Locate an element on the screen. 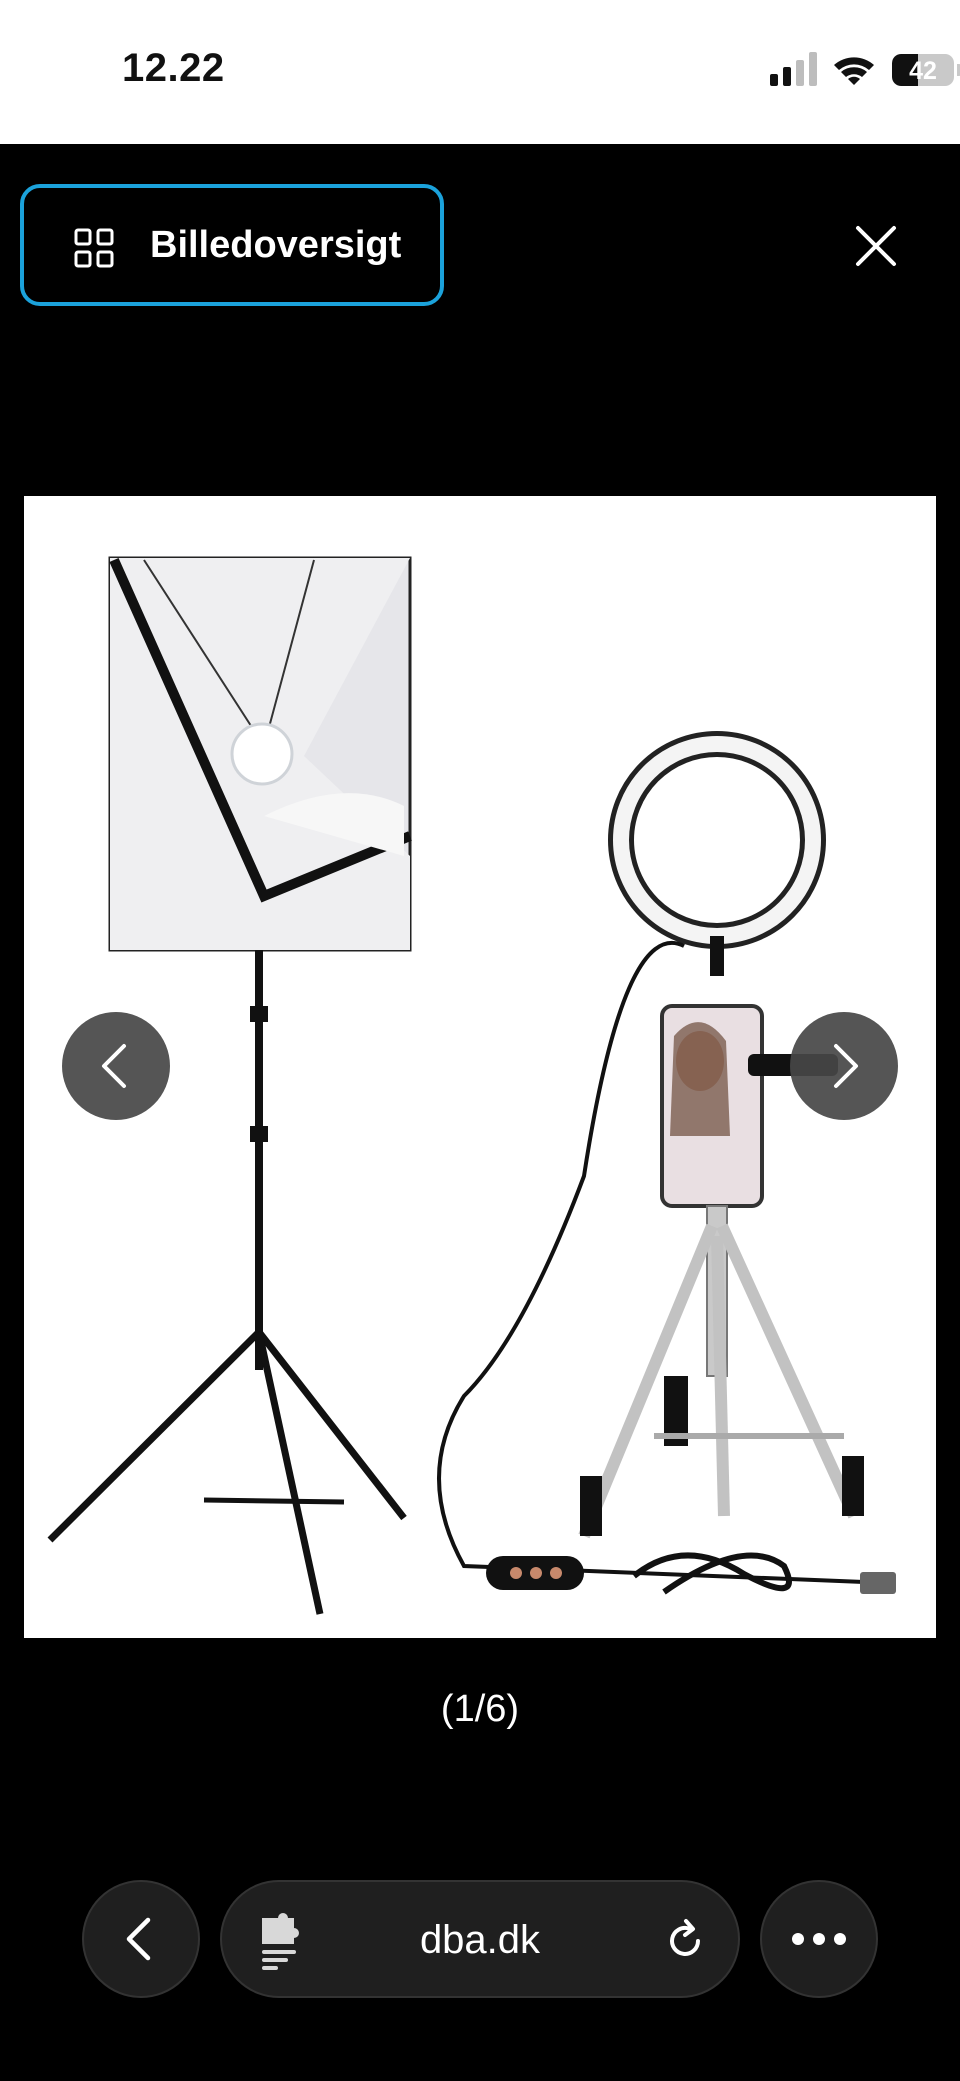 This screenshot has width=960, height=2081. more-icon is located at coordinates (819, 1939).